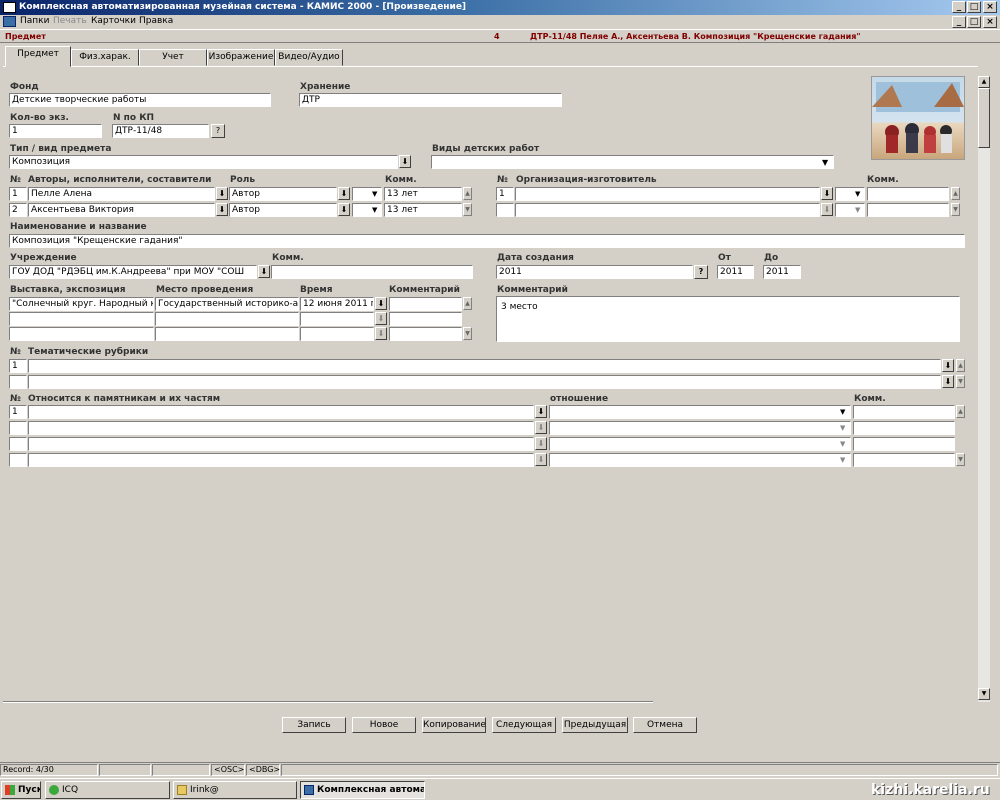 The height and width of the screenshot is (800, 1000). I want to click on time-field: 12 июня 2011 г., so click(337, 304).